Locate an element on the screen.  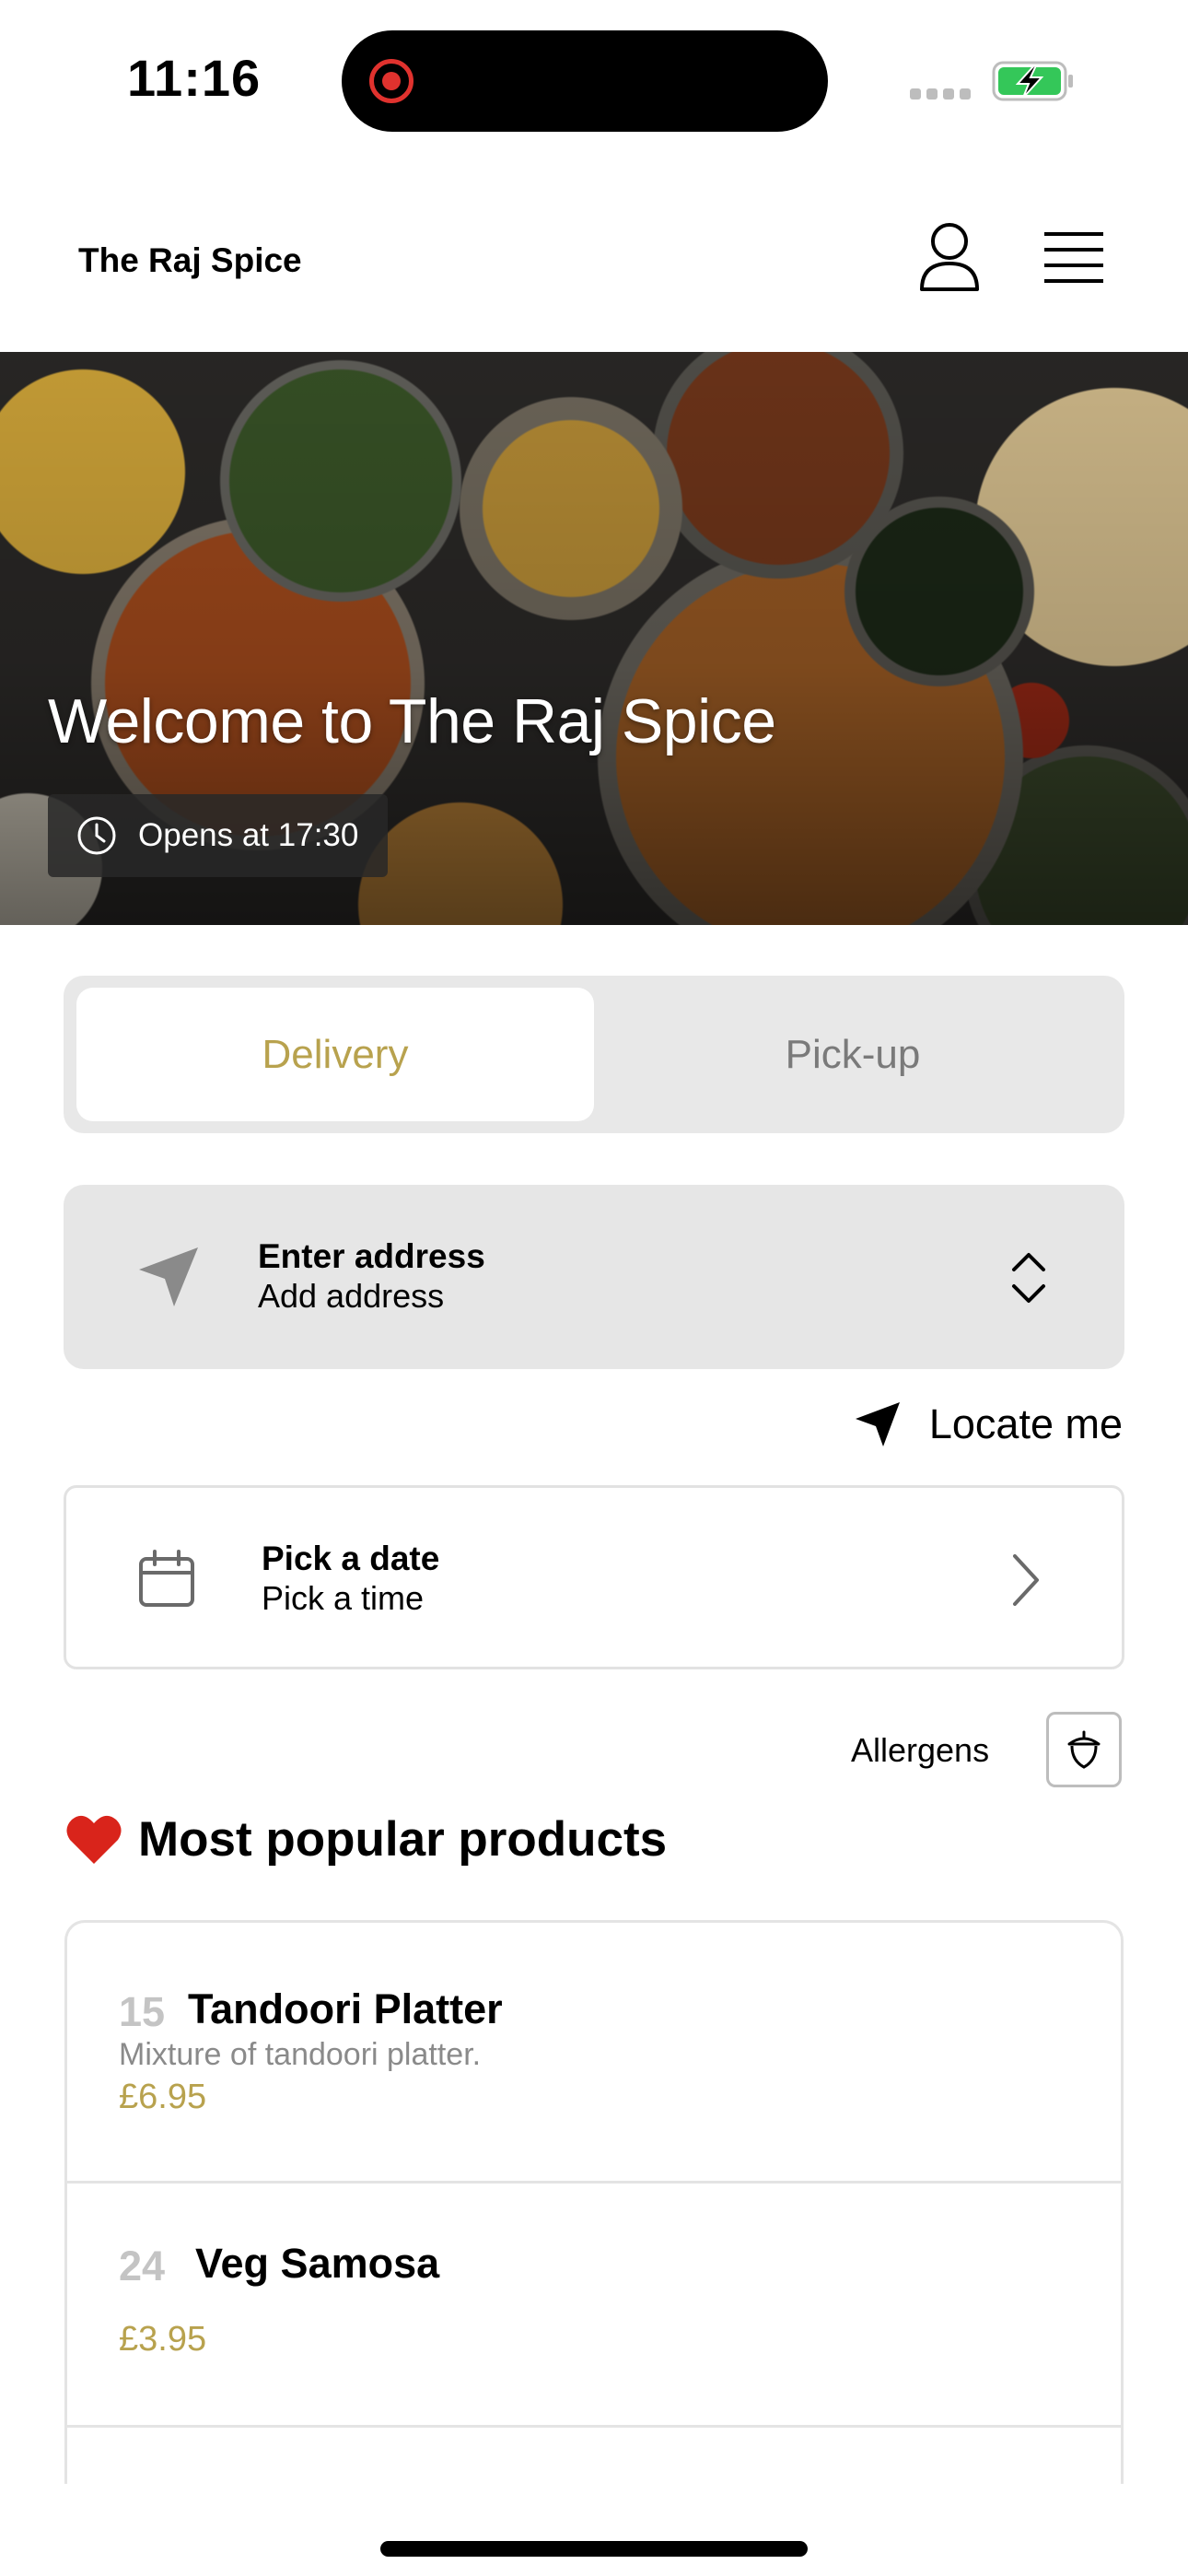
opening-time-text: Opens at 17:30 is located at coordinates (249, 835).